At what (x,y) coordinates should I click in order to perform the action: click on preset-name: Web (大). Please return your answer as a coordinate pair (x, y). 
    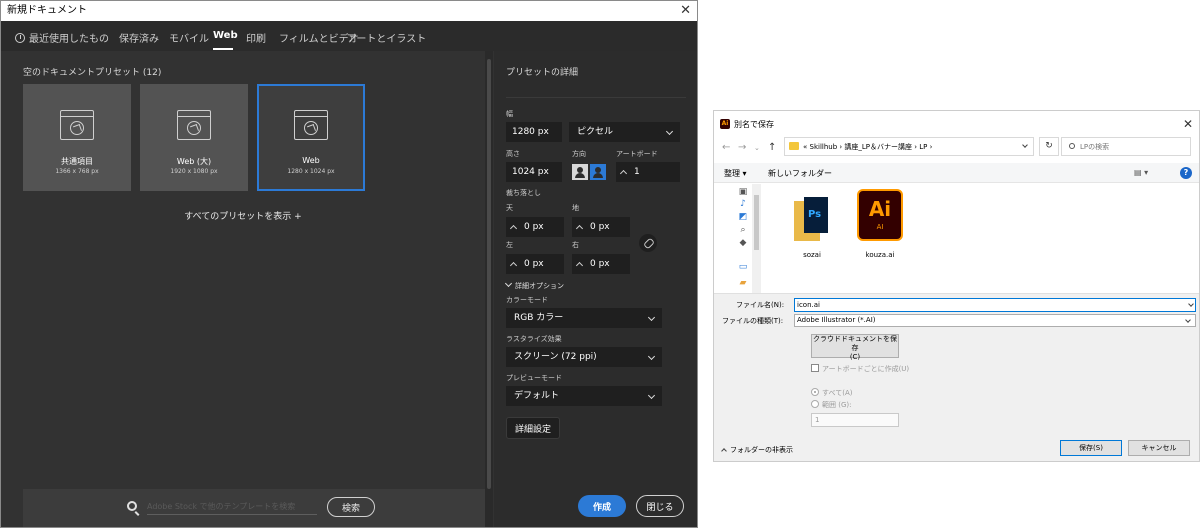
    Looking at the image, I should click on (194, 161).